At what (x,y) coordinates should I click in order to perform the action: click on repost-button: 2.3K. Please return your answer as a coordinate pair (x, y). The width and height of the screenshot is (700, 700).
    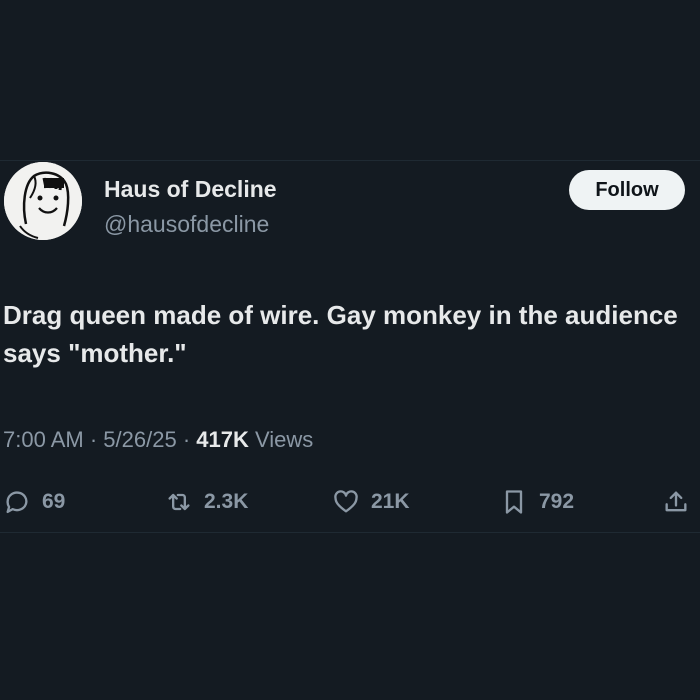
    Looking at the image, I should click on (206, 502).